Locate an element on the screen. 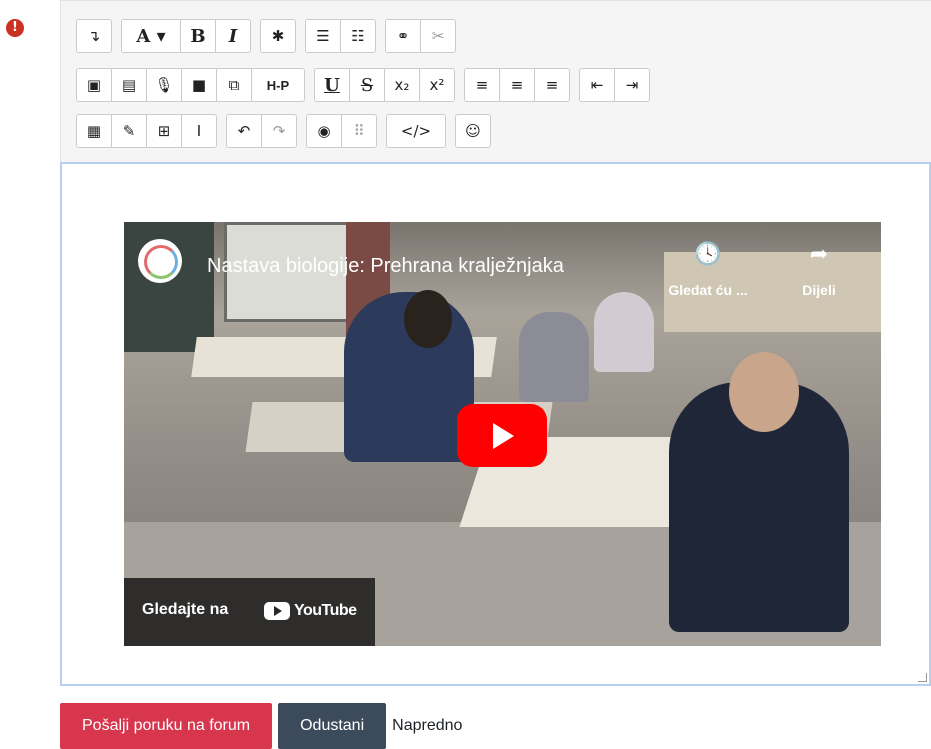 The width and height of the screenshot is (931, 749). redo-icon: ↷ is located at coordinates (279, 131).